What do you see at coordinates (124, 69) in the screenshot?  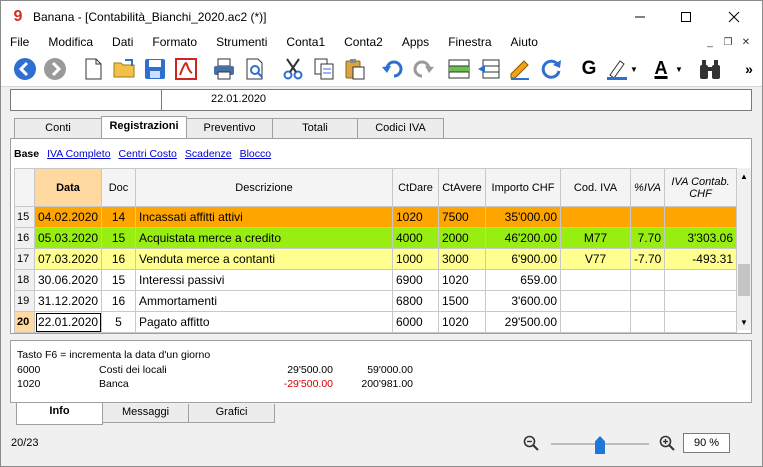 I see `open-folder-icon` at bounding box center [124, 69].